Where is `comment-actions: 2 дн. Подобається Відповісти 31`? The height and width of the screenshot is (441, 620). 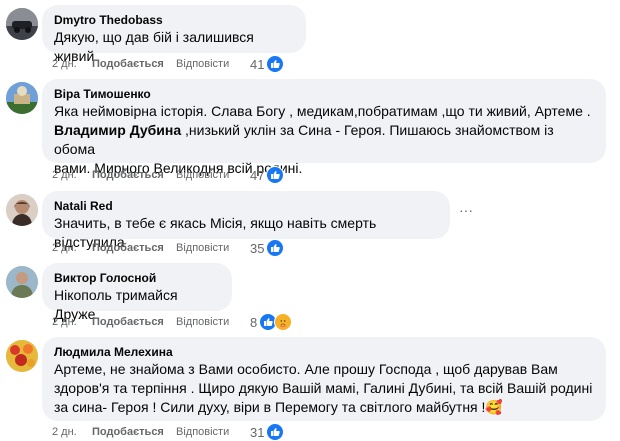
comment-actions: 2 дн. Подобається Відповісти 31 is located at coordinates (168, 432).